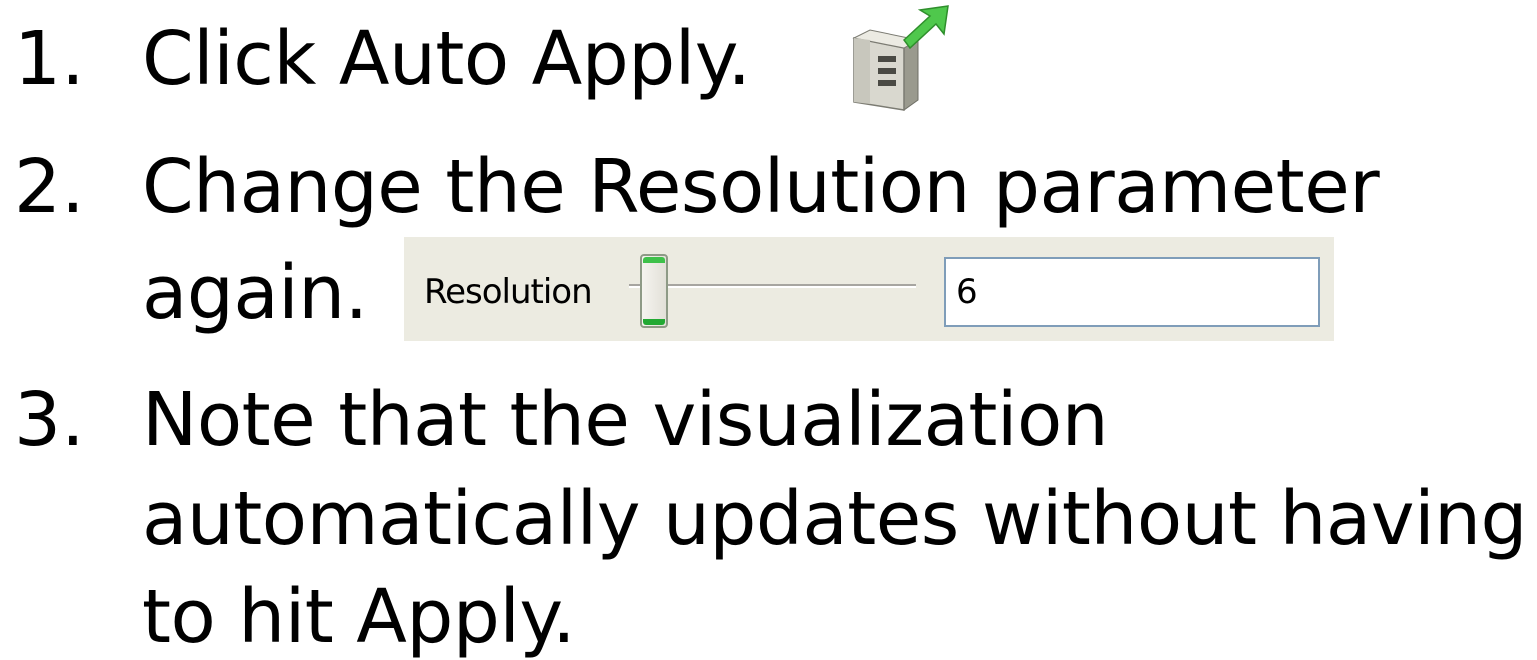 This screenshot has height=660, width=1537. Describe the element at coordinates (900, 59) in the screenshot. I see `auto-apply-icon` at that location.